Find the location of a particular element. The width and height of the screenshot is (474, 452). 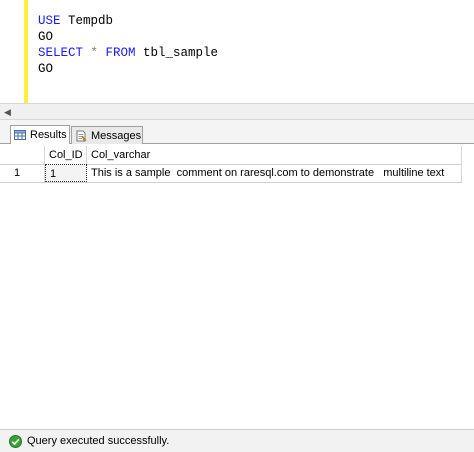

tab-results-label: Results is located at coordinates (48, 135).